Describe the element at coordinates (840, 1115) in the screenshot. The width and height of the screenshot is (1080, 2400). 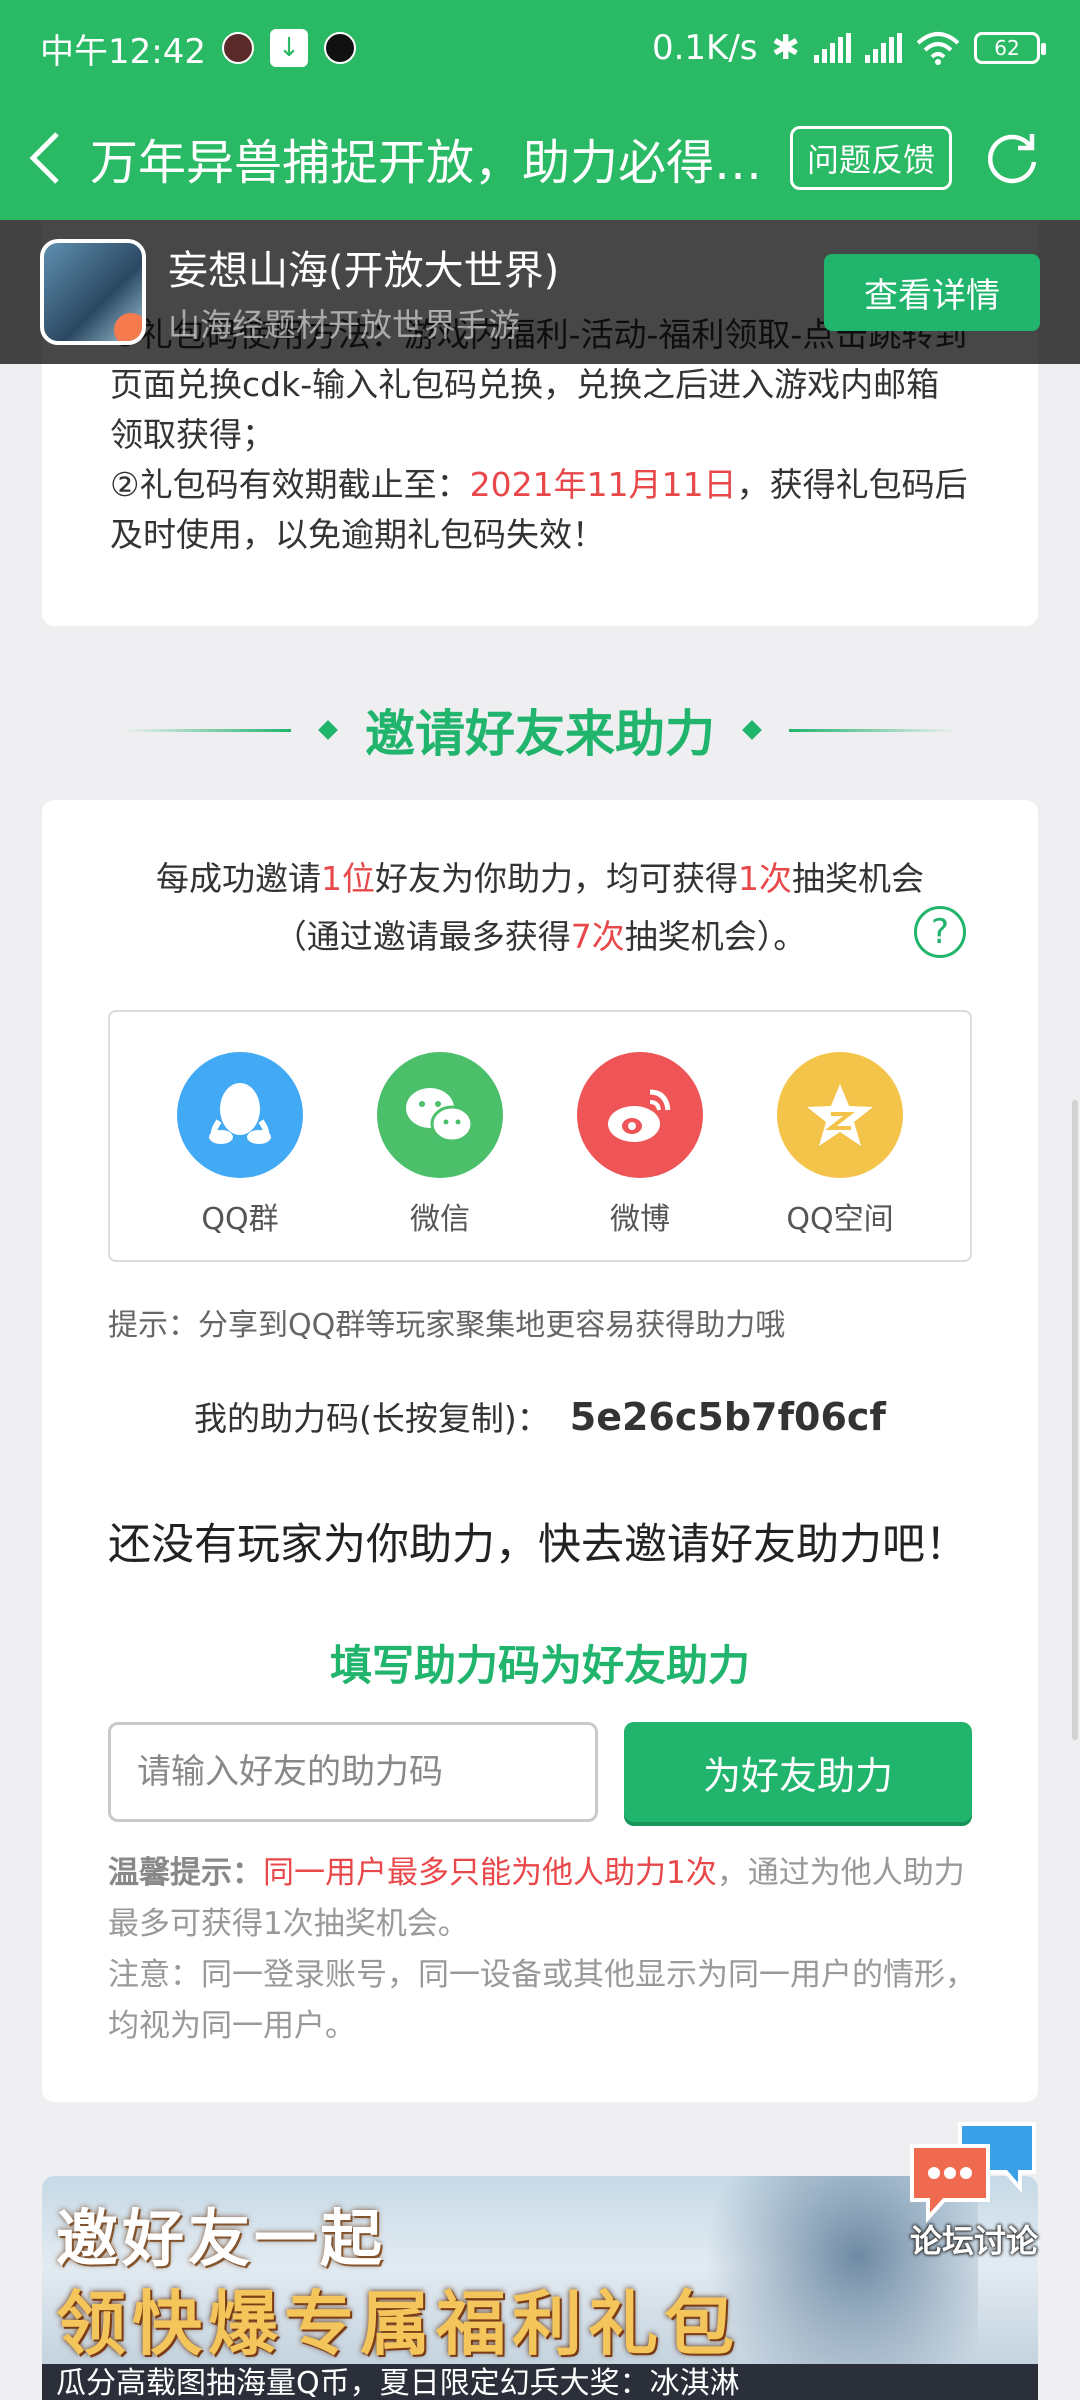
I see `qzone-icon` at that location.